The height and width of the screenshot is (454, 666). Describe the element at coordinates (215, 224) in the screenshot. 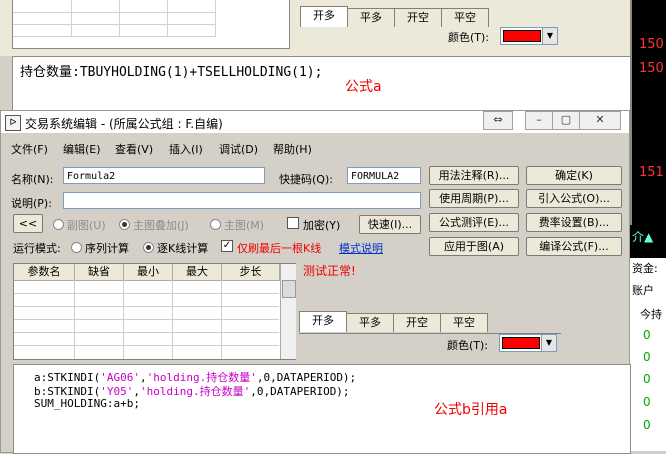

I see `radio-mainchart` at that location.